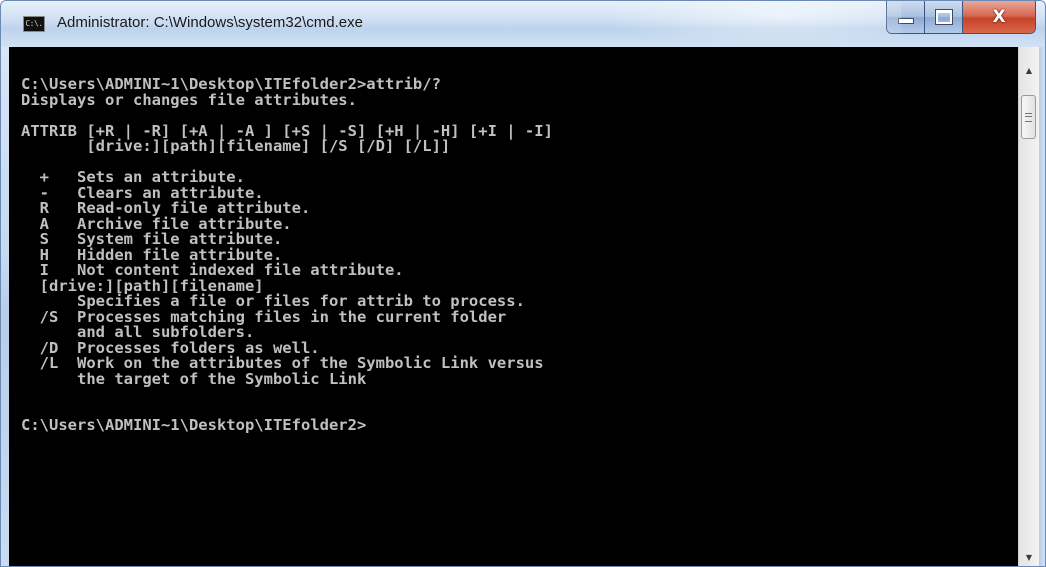 The width and height of the screenshot is (1046, 567). I want to click on maximize-button, so click(944, 17).